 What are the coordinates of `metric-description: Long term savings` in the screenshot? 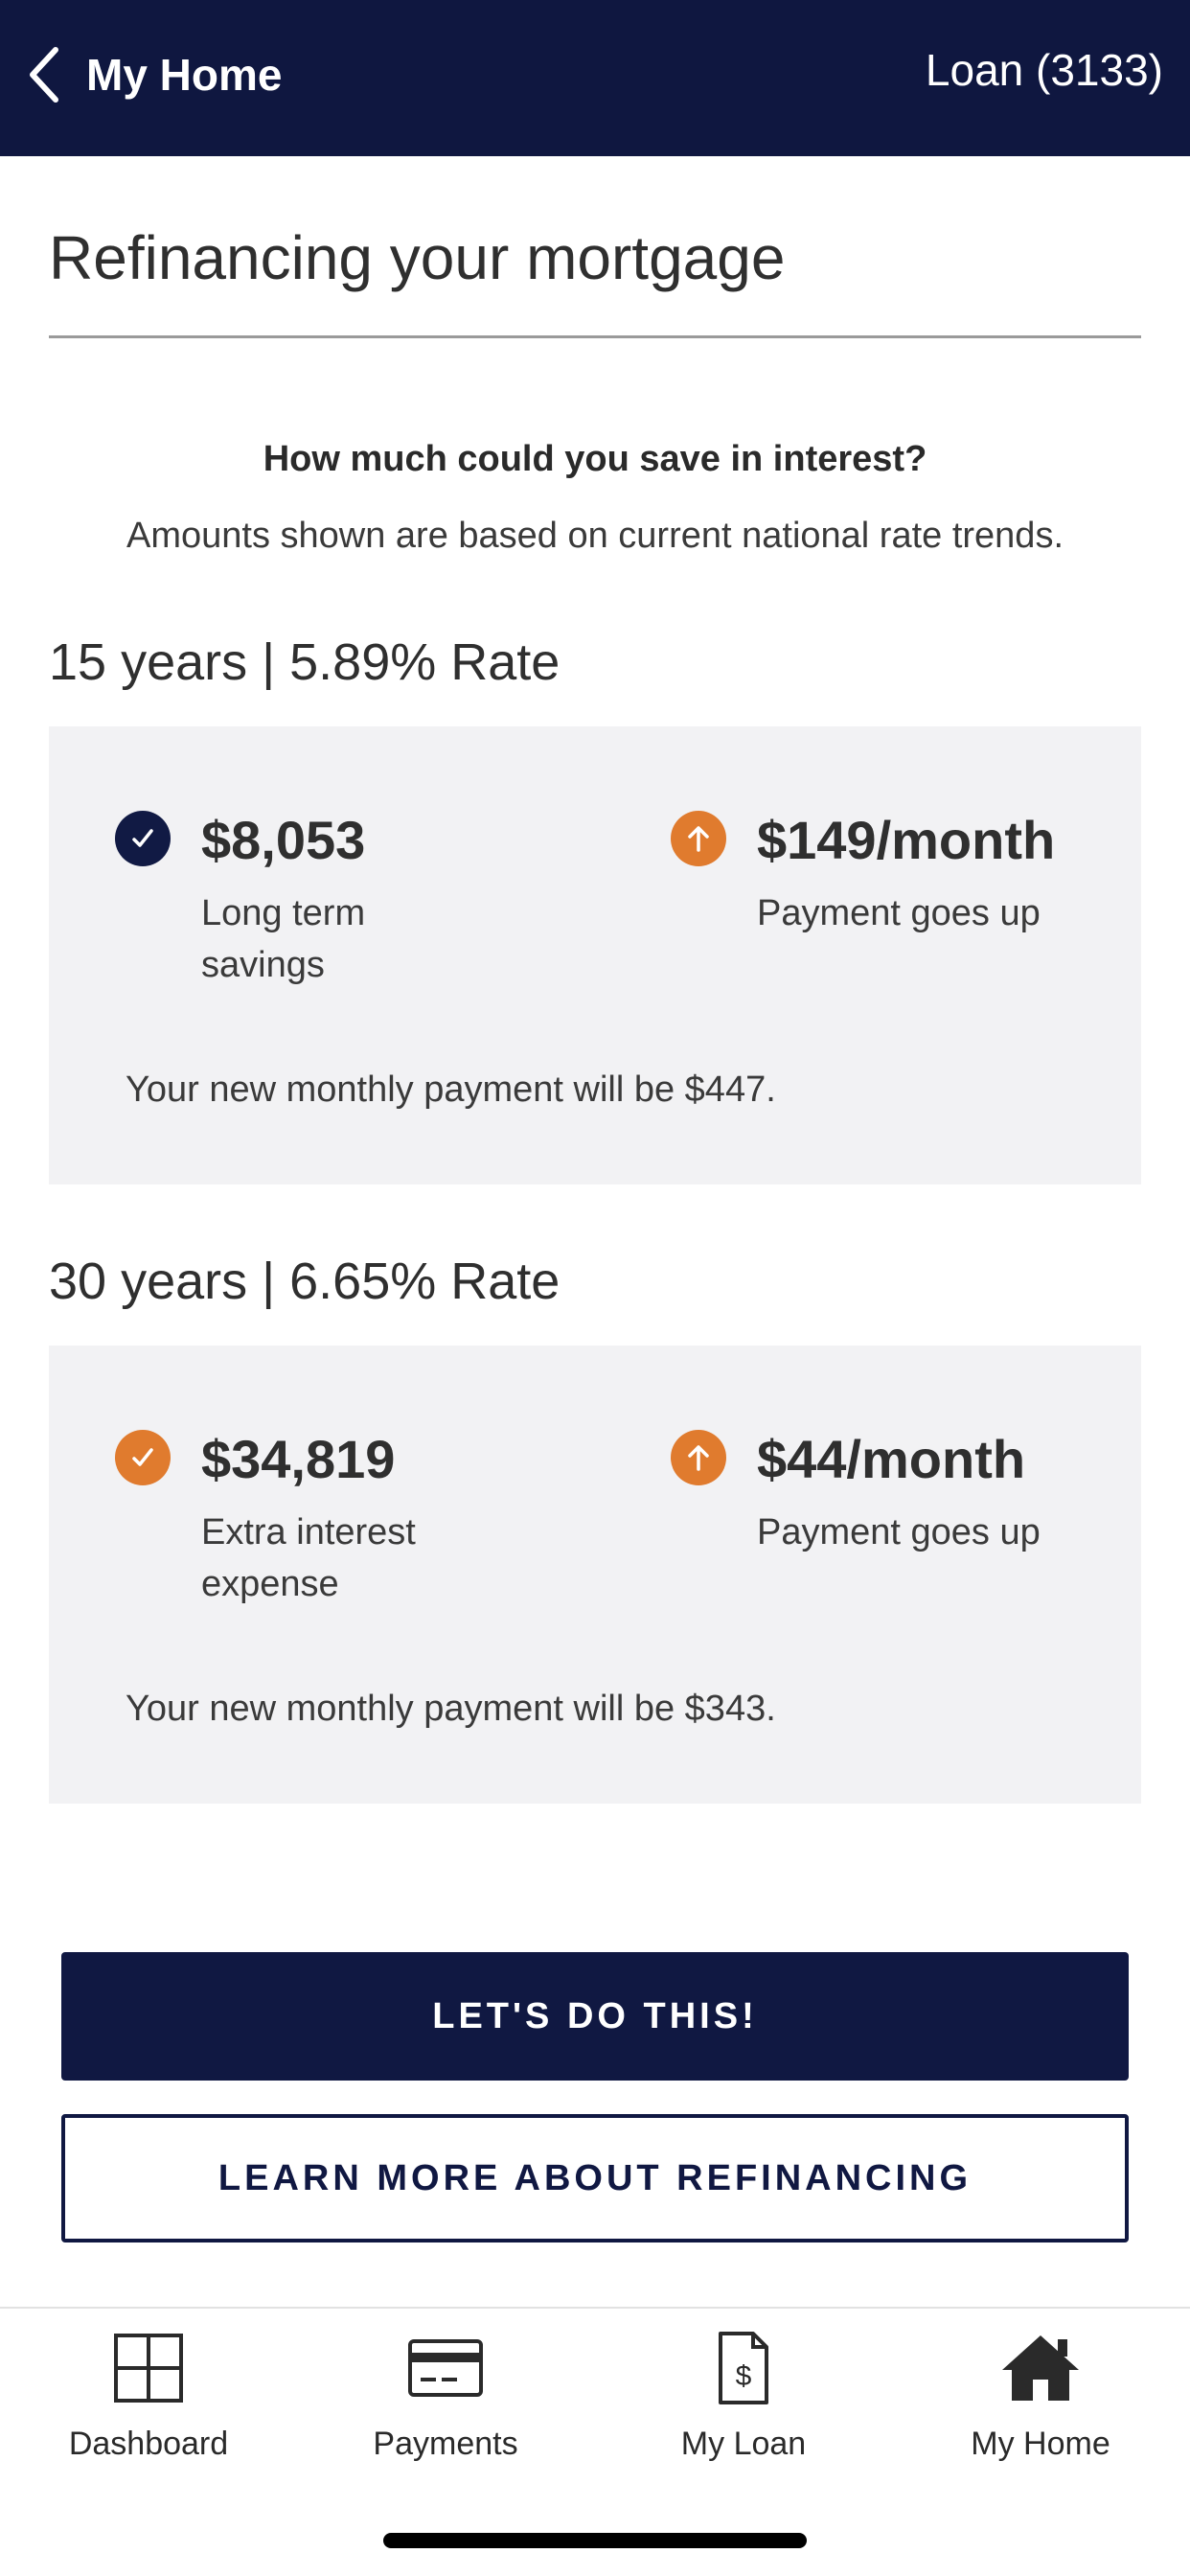 It's located at (284, 939).